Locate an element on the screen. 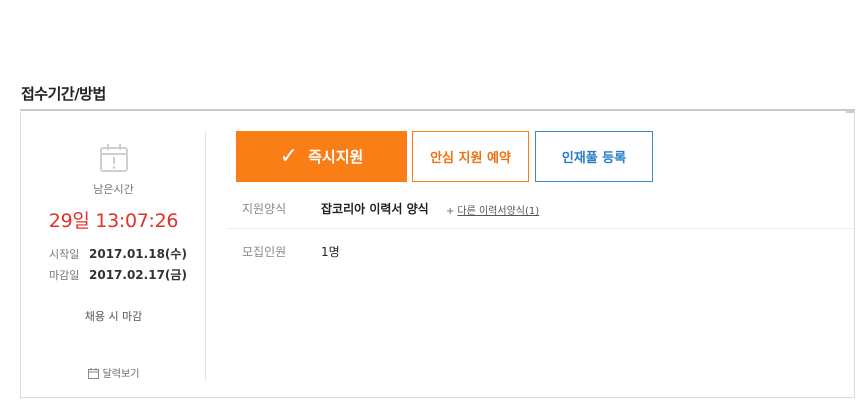  headcount-label: 모집인원 is located at coordinates (264, 252).